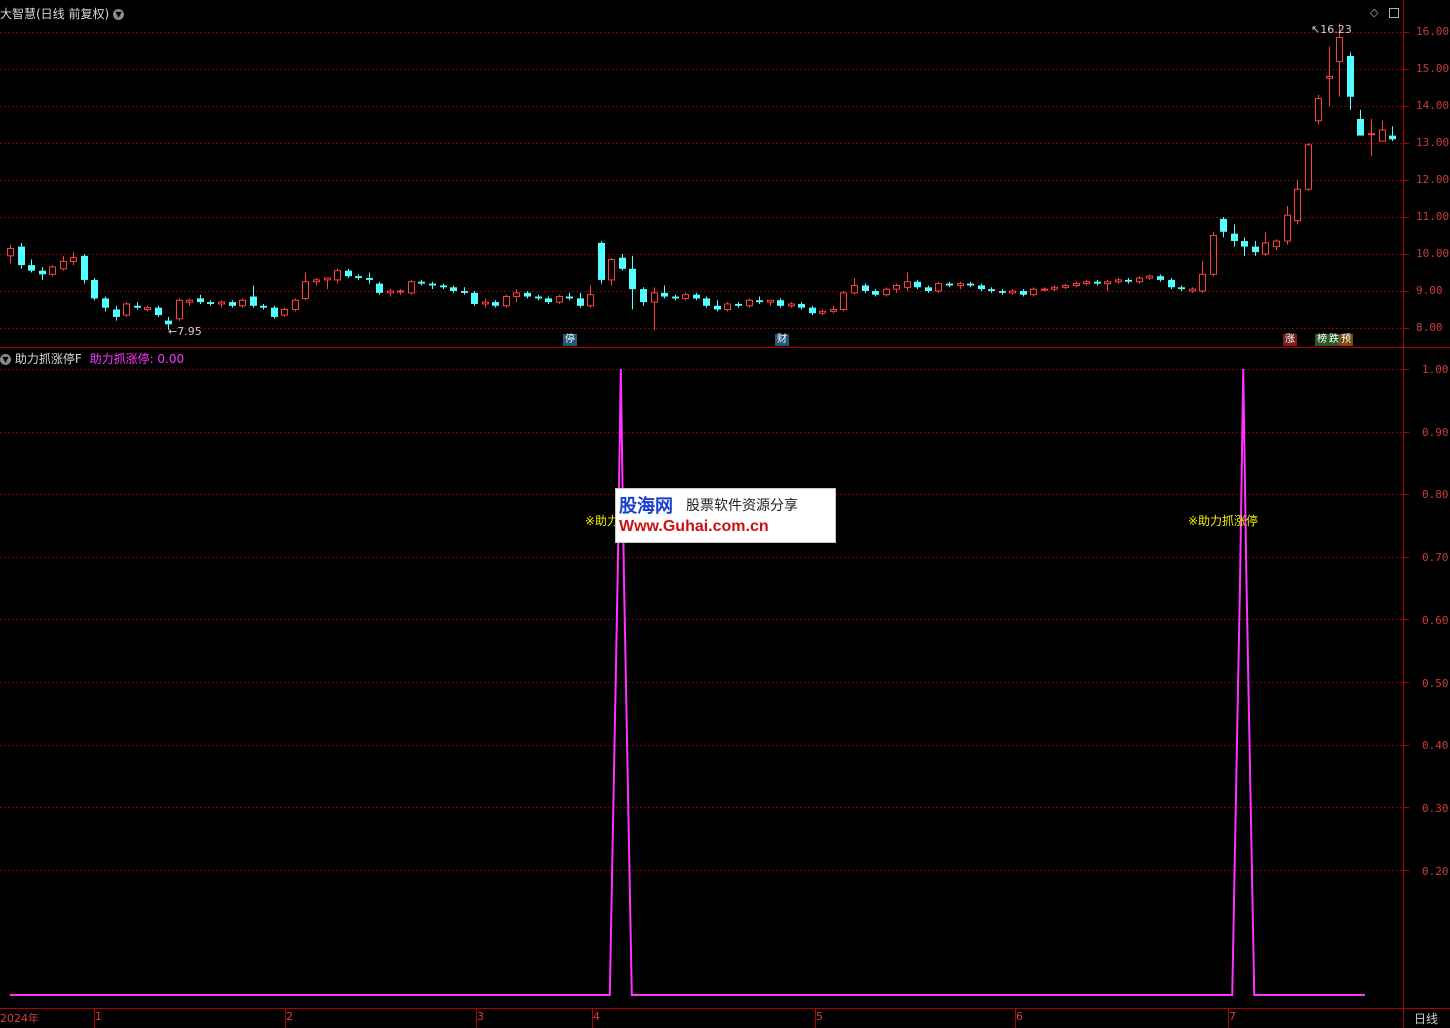 The width and height of the screenshot is (1450, 1028). What do you see at coordinates (570, 340) in the screenshot?
I see `marker-suspend: 停` at bounding box center [570, 340].